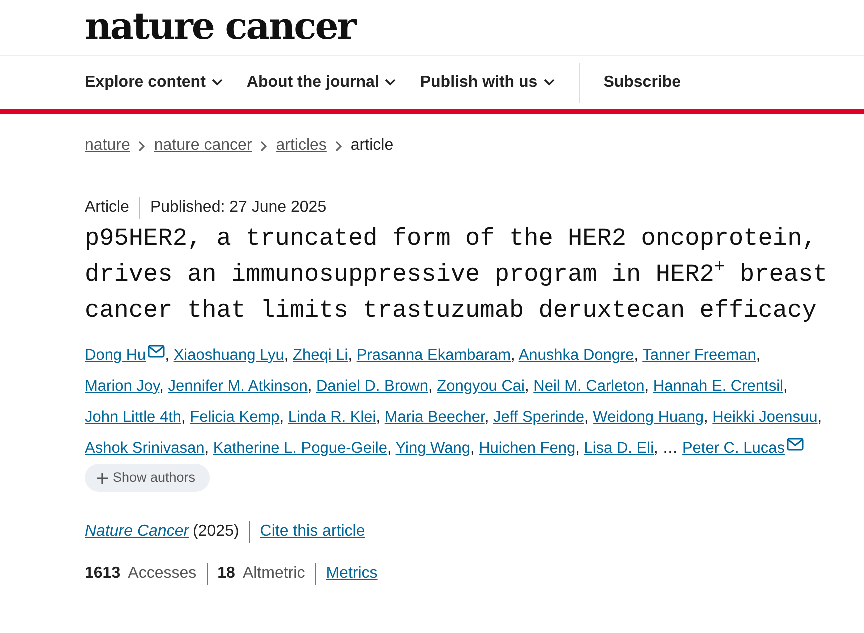 This screenshot has height=633, width=864. Describe the element at coordinates (137, 532) in the screenshot. I see `journal-link: Nature Cancer` at that location.